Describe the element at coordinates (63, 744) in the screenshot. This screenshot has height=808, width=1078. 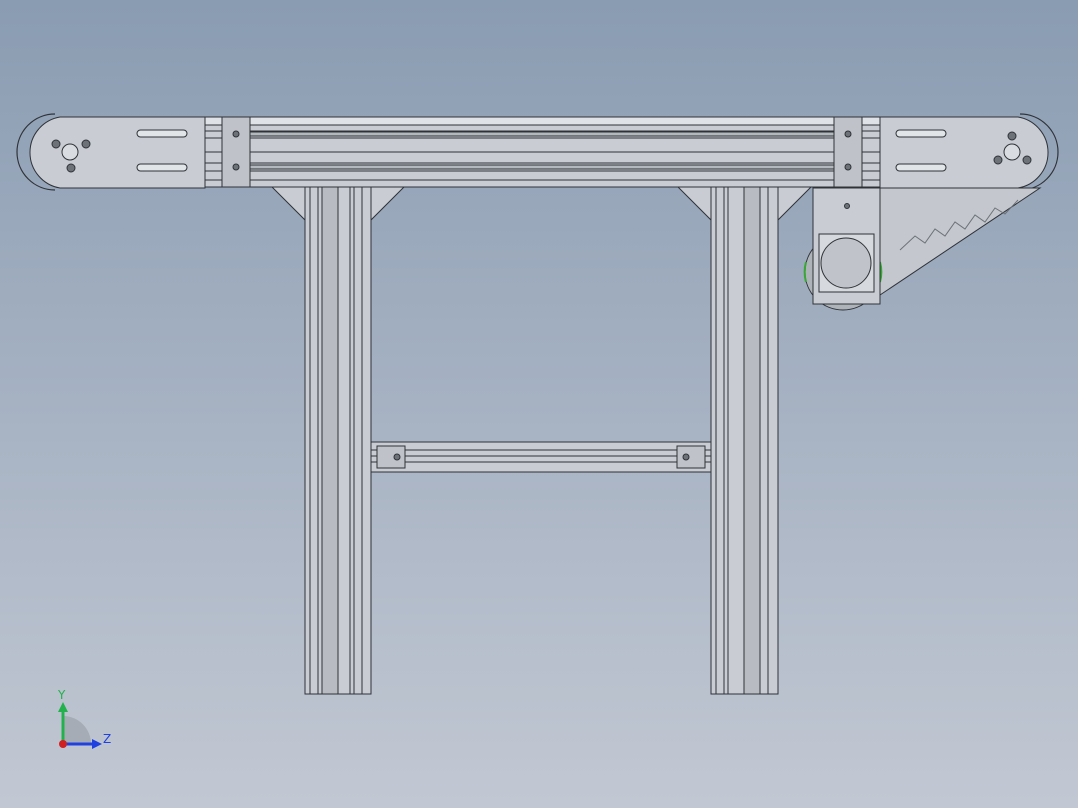
I see `x-axis-dot` at that location.